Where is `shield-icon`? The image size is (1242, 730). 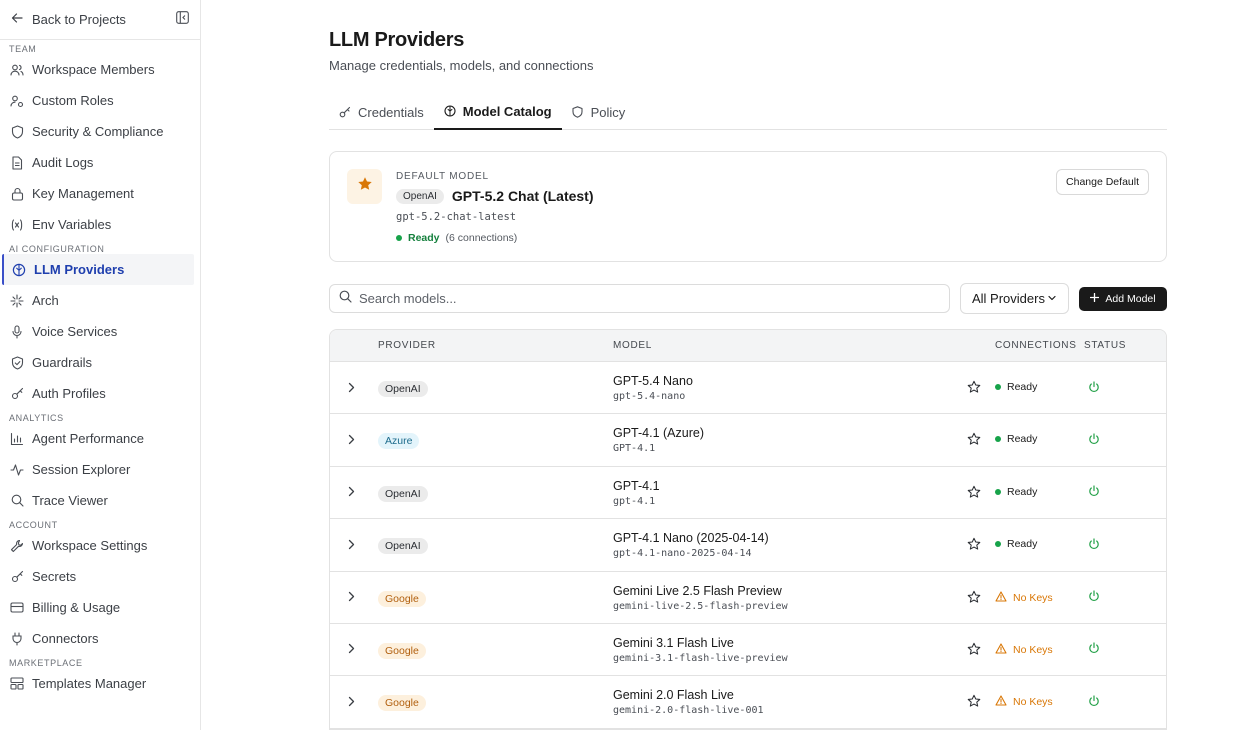
shield-icon is located at coordinates (17, 131).